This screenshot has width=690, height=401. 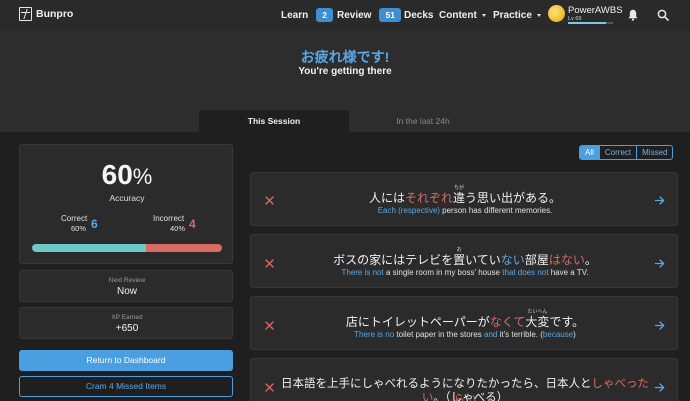 I want to click on user-name: PowerAWBS, so click(x=595, y=10).